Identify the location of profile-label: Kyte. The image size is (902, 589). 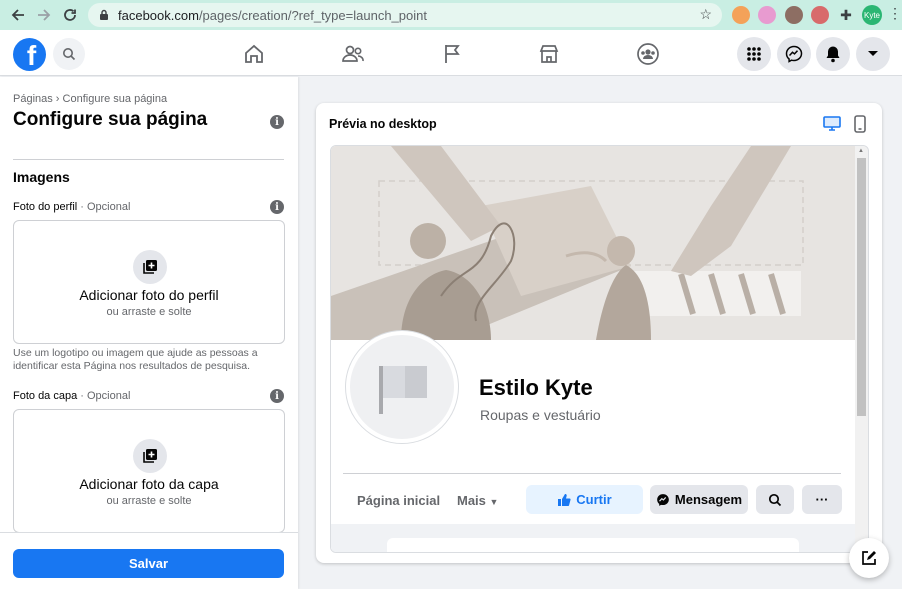
(871, 15).